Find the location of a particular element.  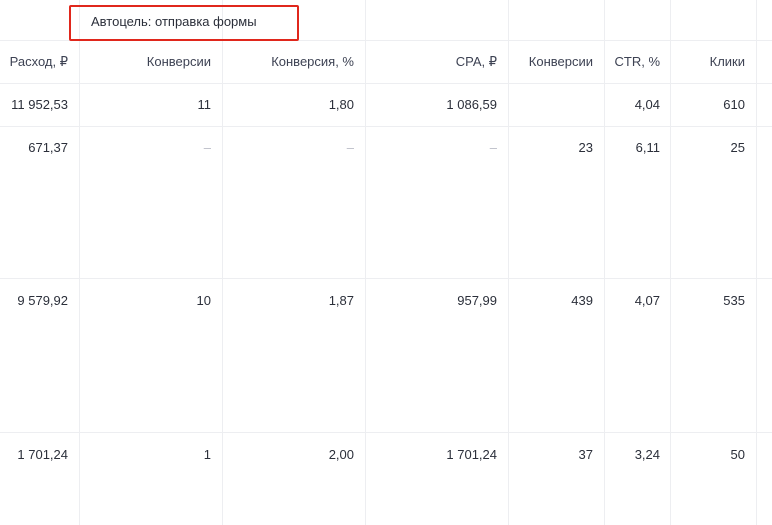

cell-conversions: – is located at coordinates (207, 147).